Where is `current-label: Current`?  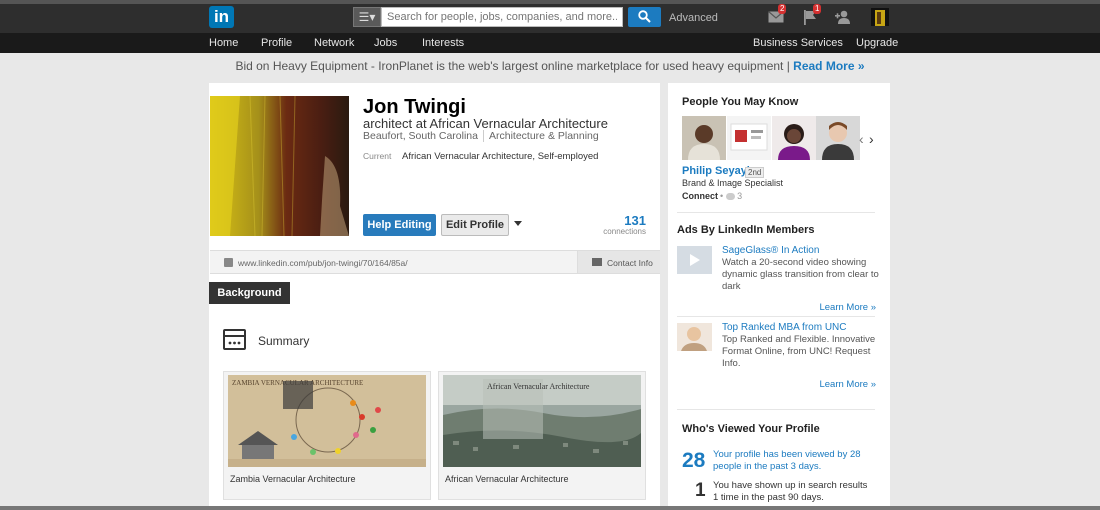
current-label: Current is located at coordinates (377, 156).